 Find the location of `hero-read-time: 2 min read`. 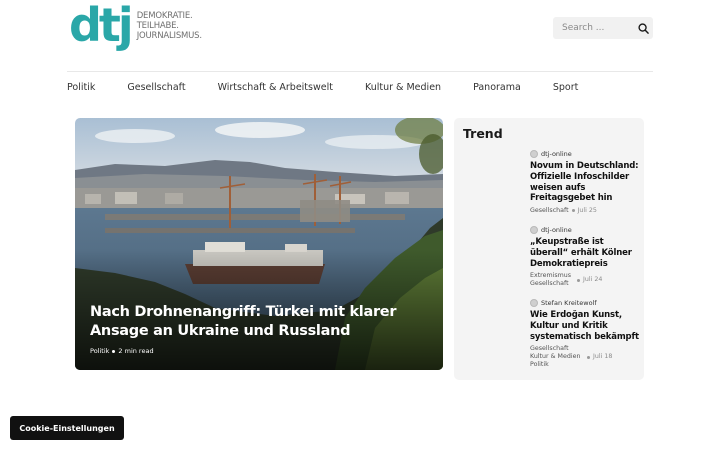

hero-read-time: 2 min read is located at coordinates (136, 351).